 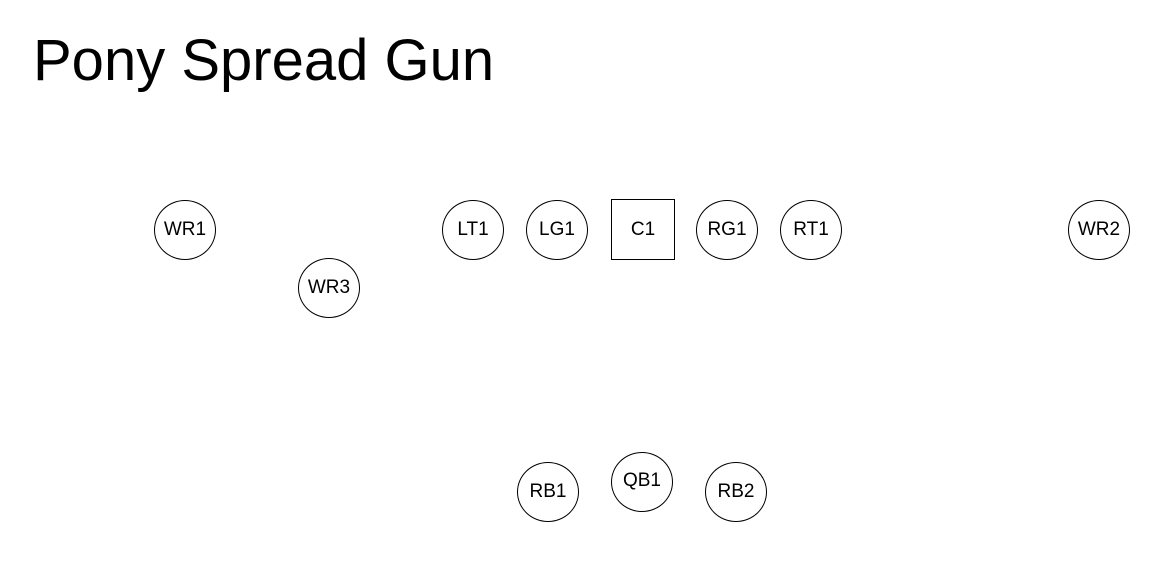 I want to click on player-label: RT1, so click(x=811, y=229).